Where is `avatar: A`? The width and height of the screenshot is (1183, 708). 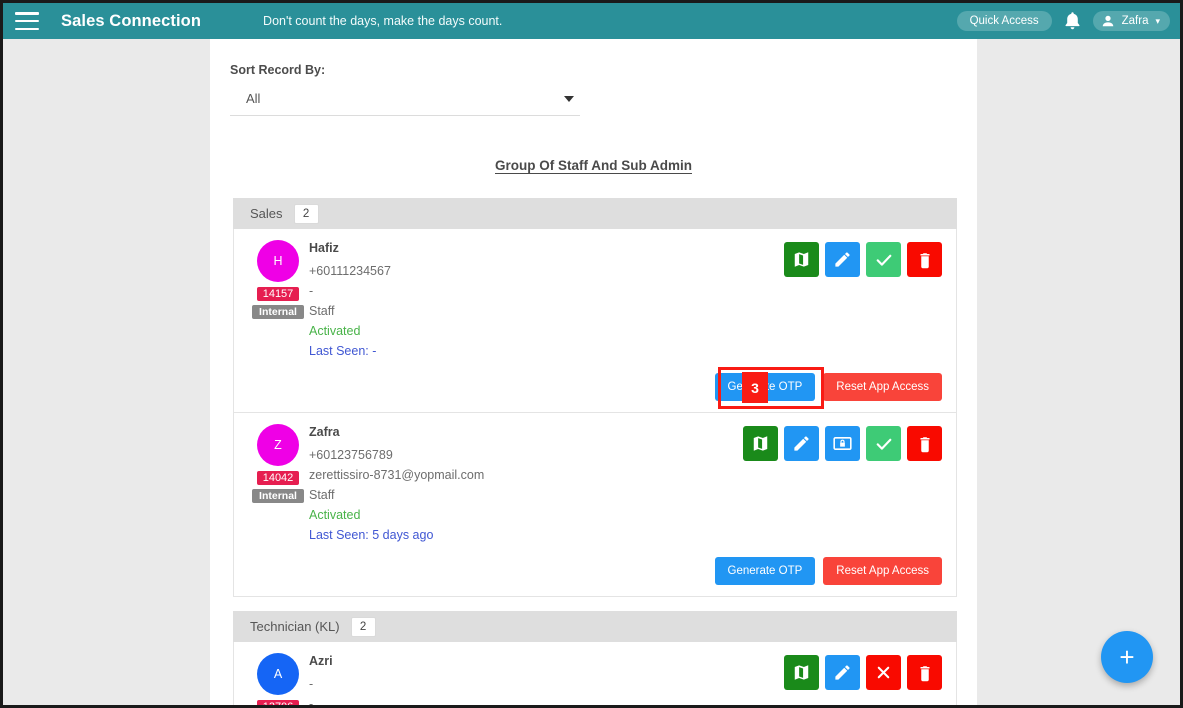 avatar: A is located at coordinates (278, 674).